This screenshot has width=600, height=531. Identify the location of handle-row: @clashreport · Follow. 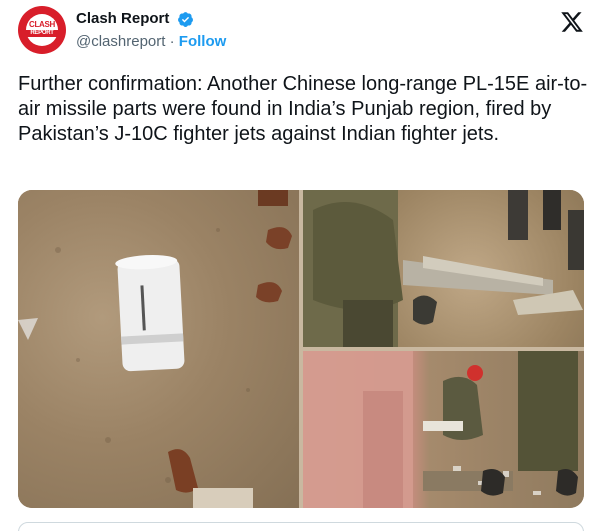
(151, 42).